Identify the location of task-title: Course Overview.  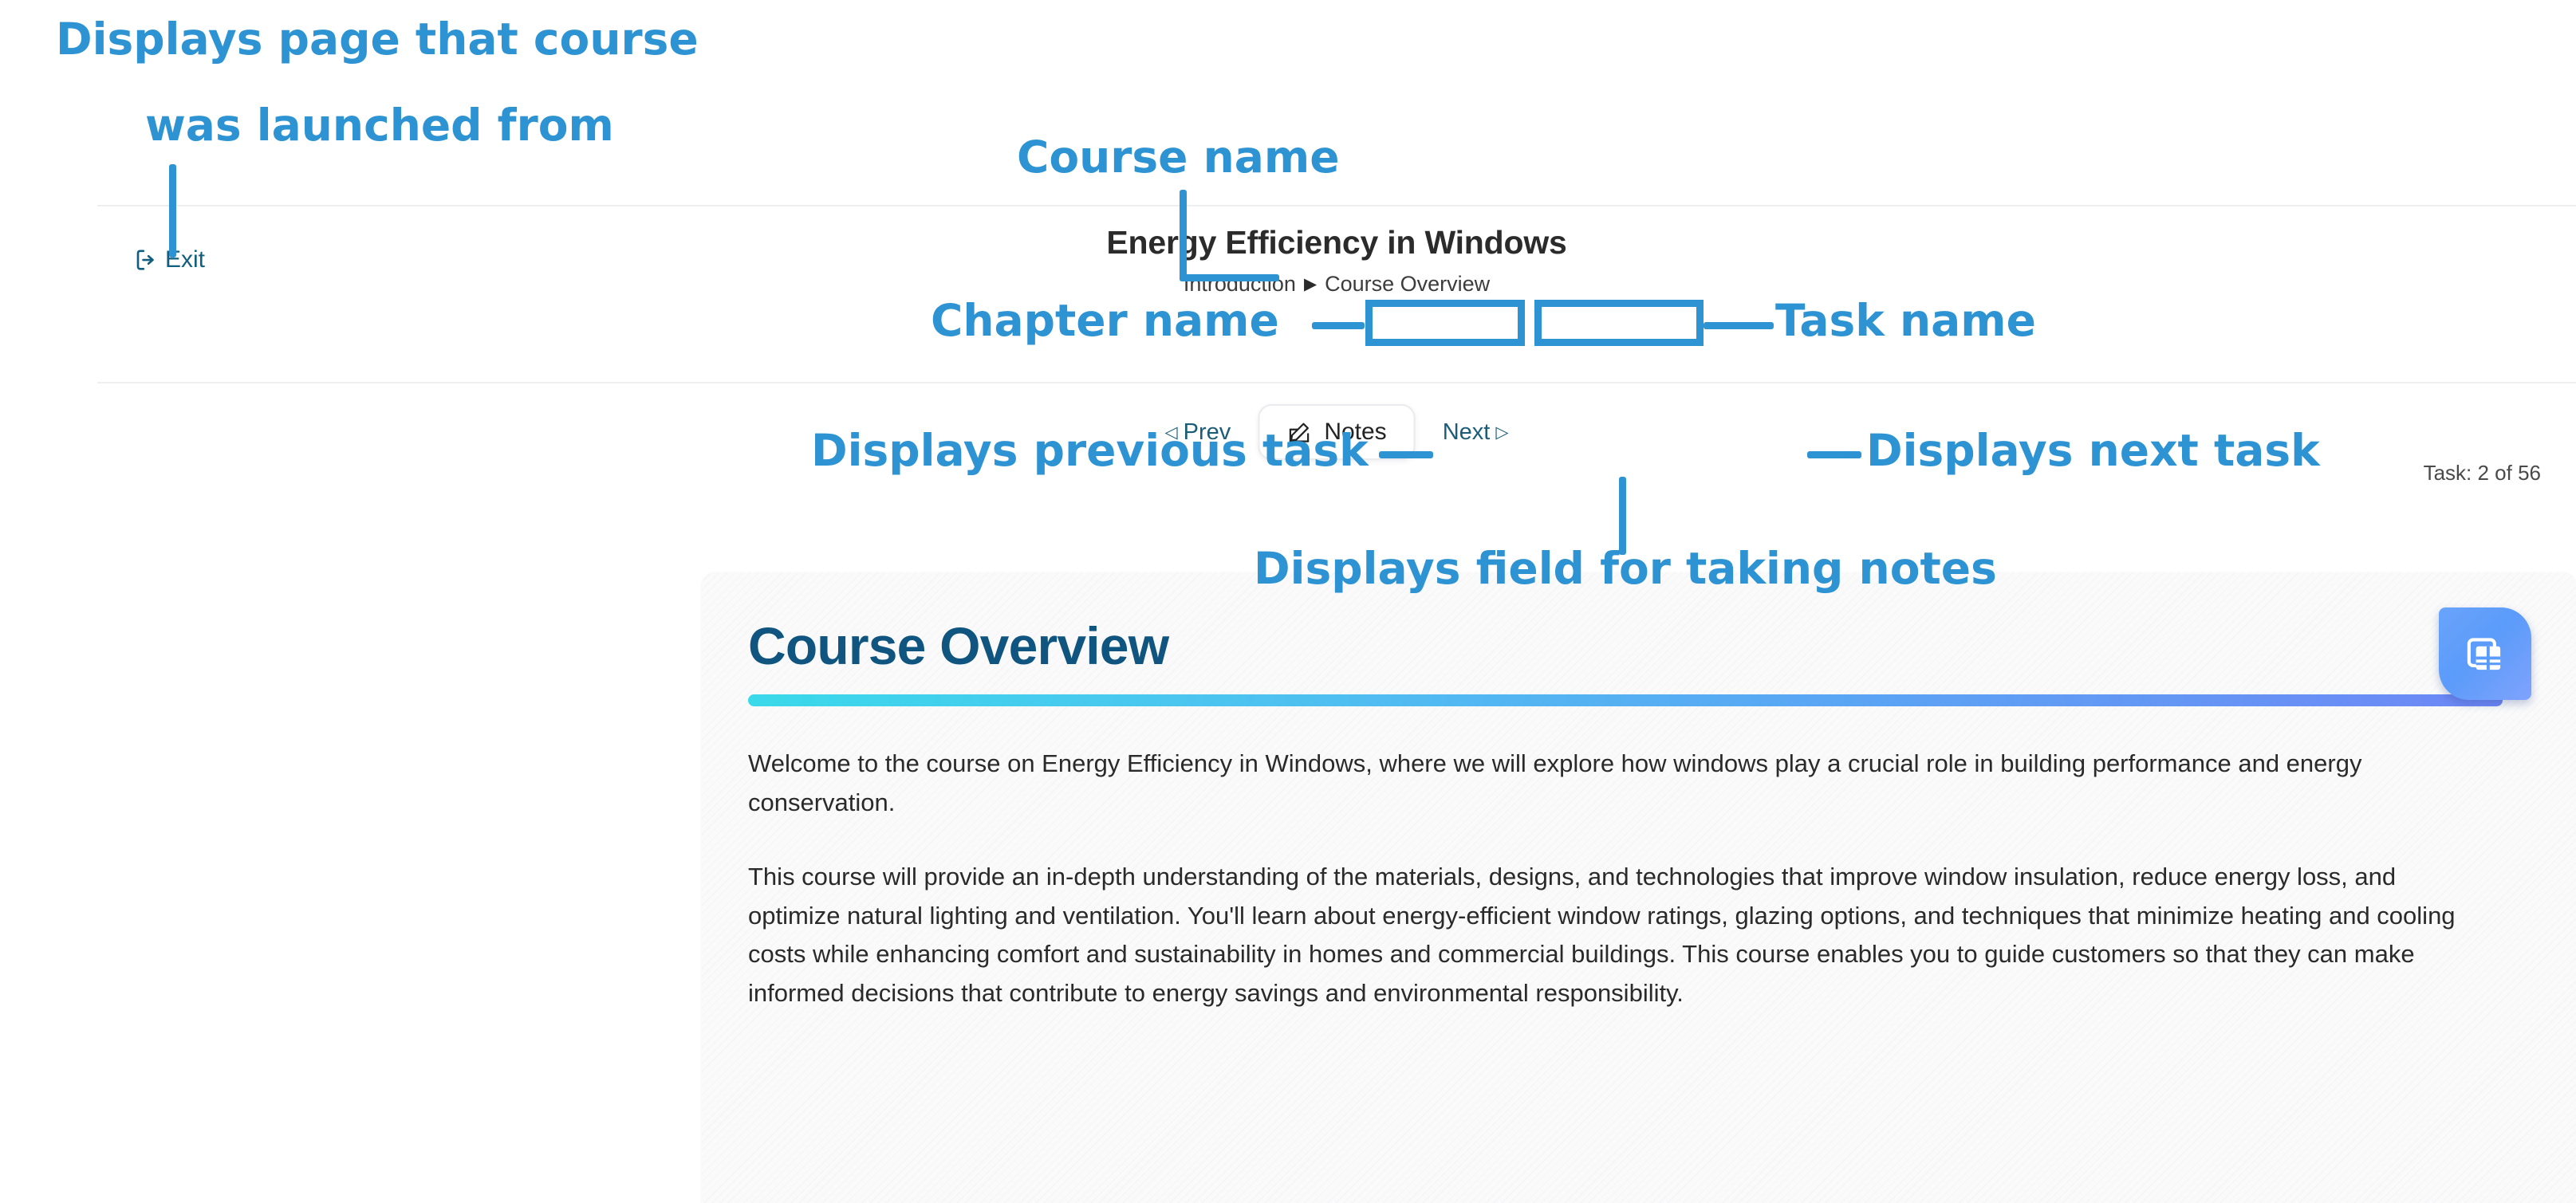
(958, 645).